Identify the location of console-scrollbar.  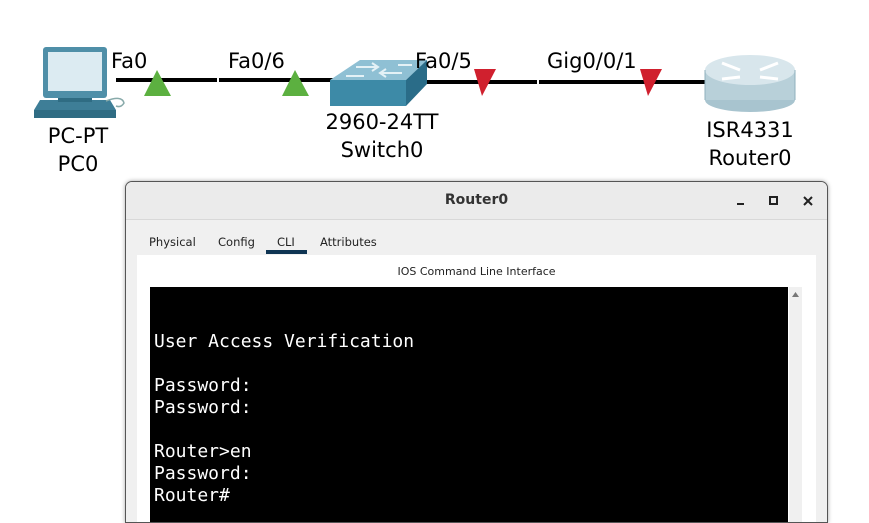
(795, 404).